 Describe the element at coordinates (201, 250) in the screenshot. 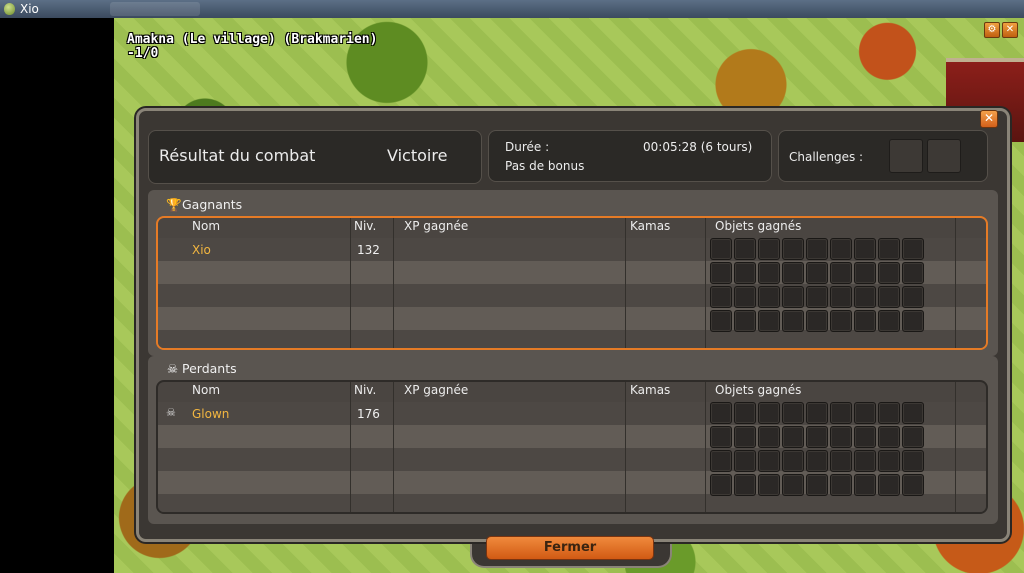

I see `player-name: Xio` at that location.